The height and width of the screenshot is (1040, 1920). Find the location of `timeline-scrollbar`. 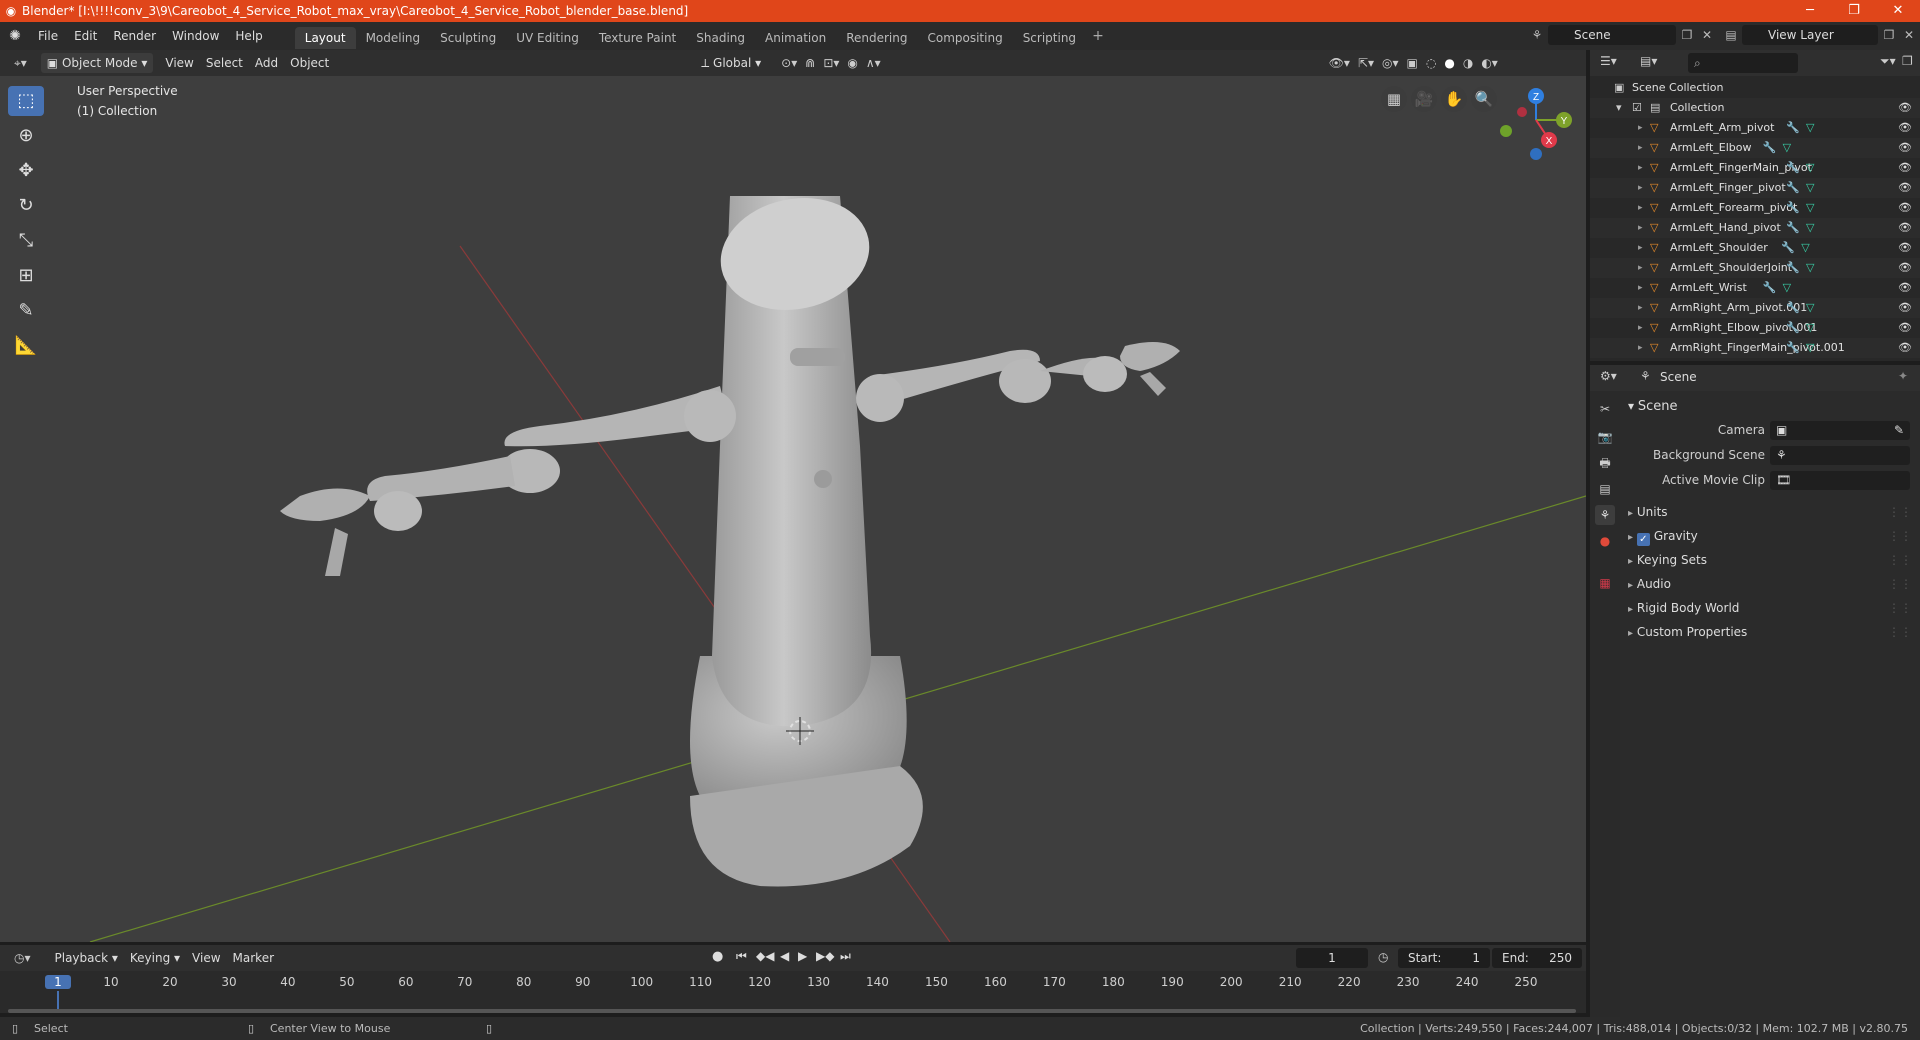

timeline-scrollbar is located at coordinates (792, 1011).